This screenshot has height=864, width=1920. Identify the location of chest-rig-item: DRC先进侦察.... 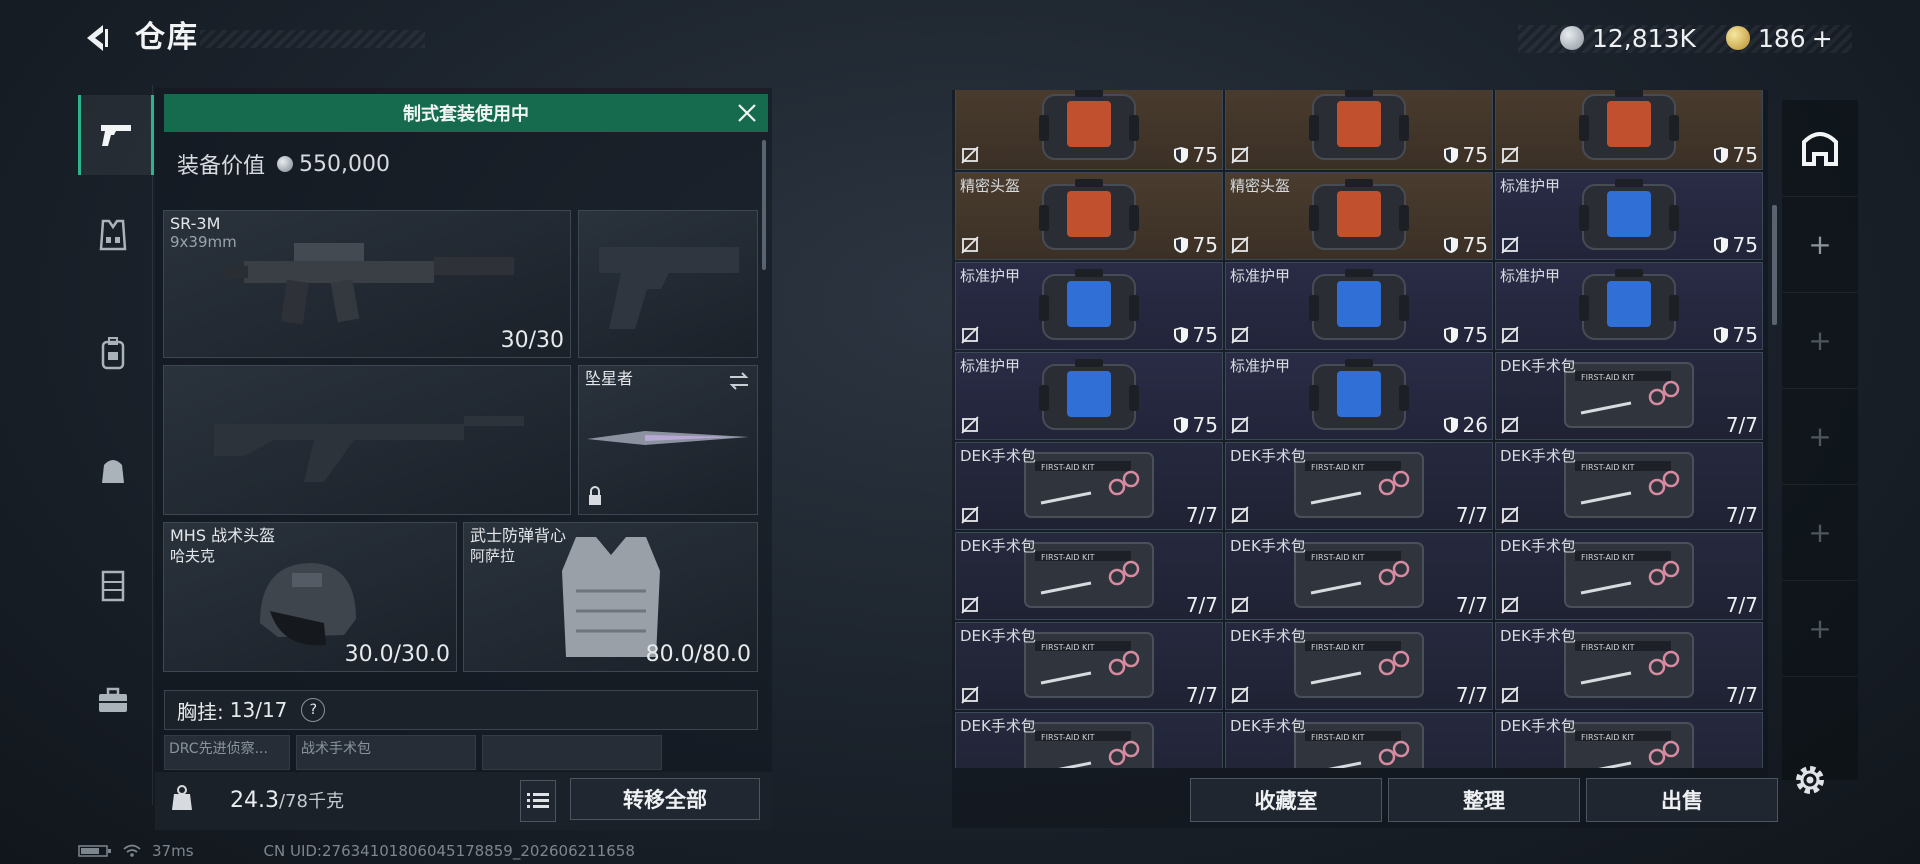
(227, 752).